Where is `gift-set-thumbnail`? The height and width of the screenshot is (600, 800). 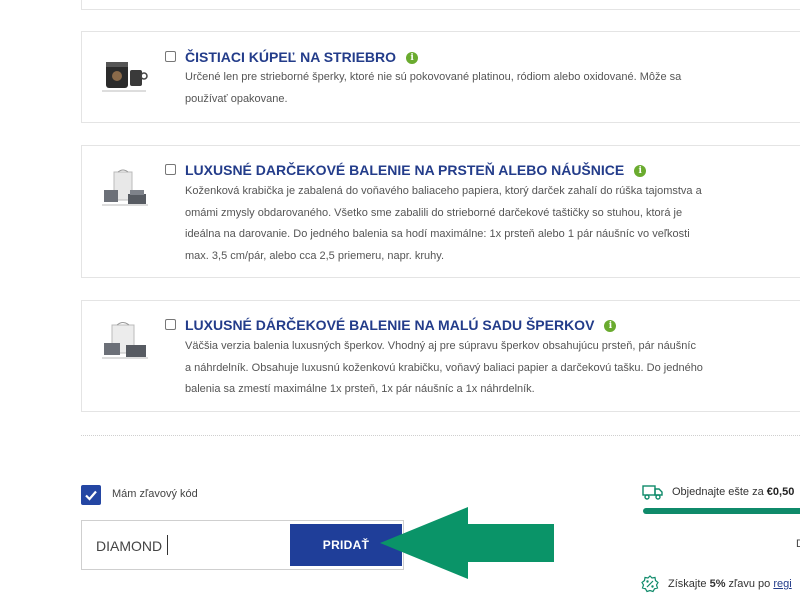
gift-set-thumbnail is located at coordinates (125, 340).